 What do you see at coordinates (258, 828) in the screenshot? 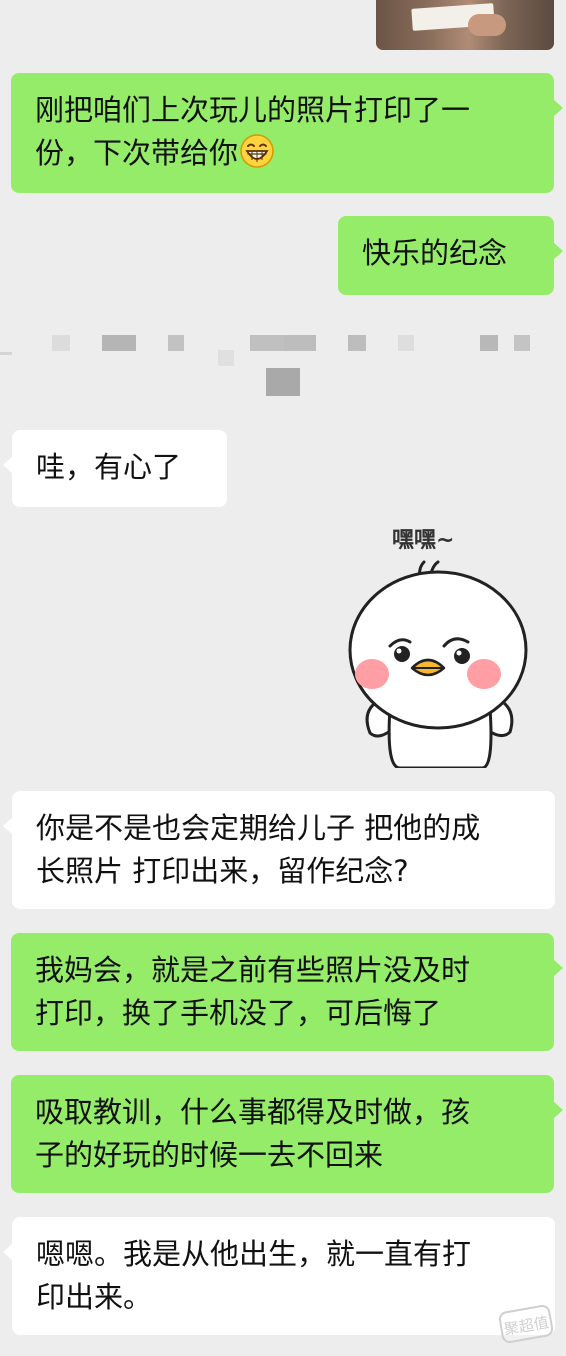
I see `message-text-line: 你是不是也会定期给儿子 把他的成` at bounding box center [258, 828].